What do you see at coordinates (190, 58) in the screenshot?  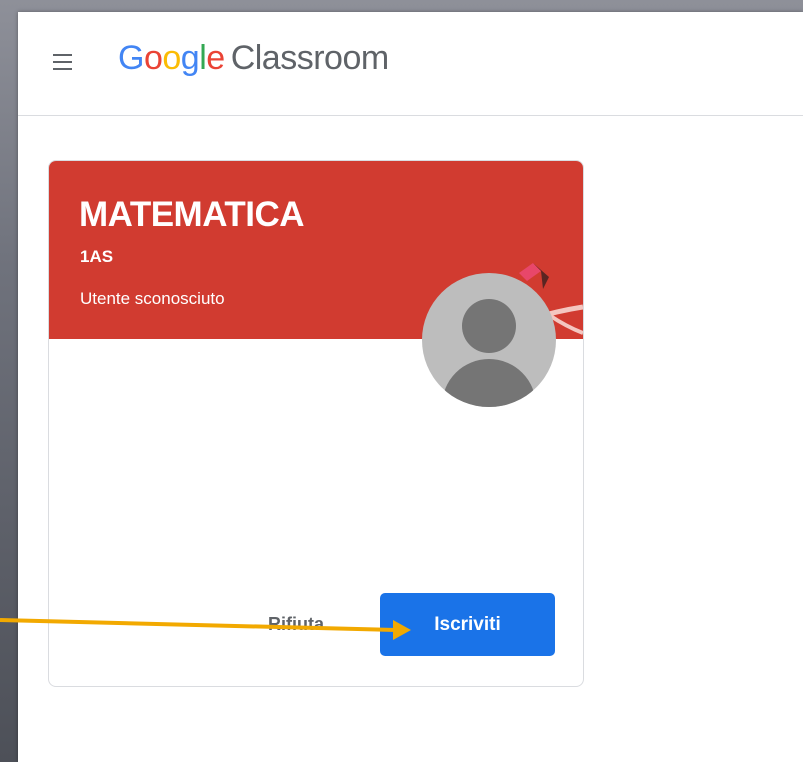 I see `logo-letter: g` at bounding box center [190, 58].